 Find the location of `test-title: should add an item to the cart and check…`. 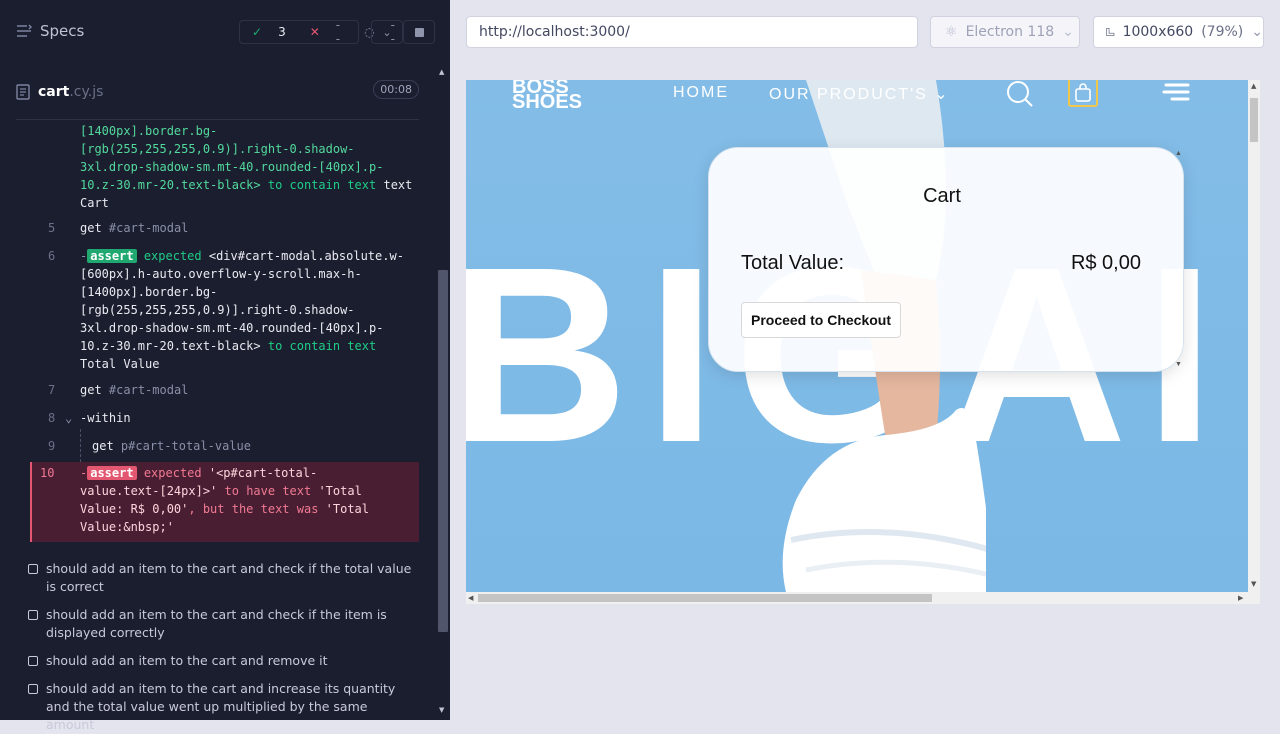

test-title: should add an item to the cart and check… is located at coordinates (229, 577).